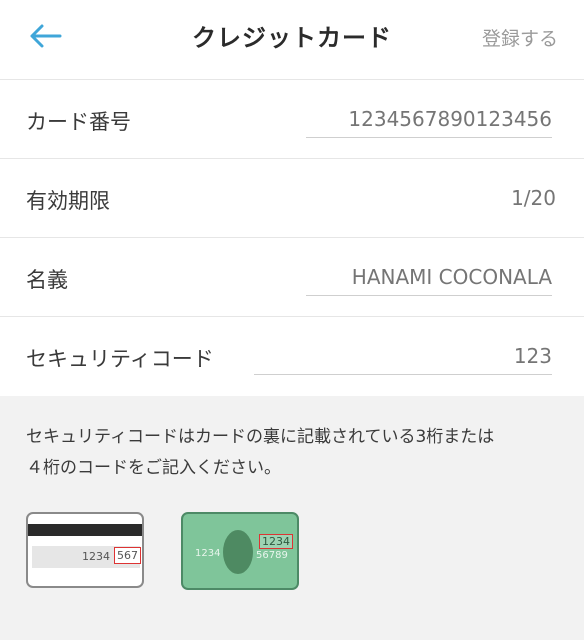 This screenshot has height=640, width=584. I want to click on card-number-row: カード番号, so click(292, 119).